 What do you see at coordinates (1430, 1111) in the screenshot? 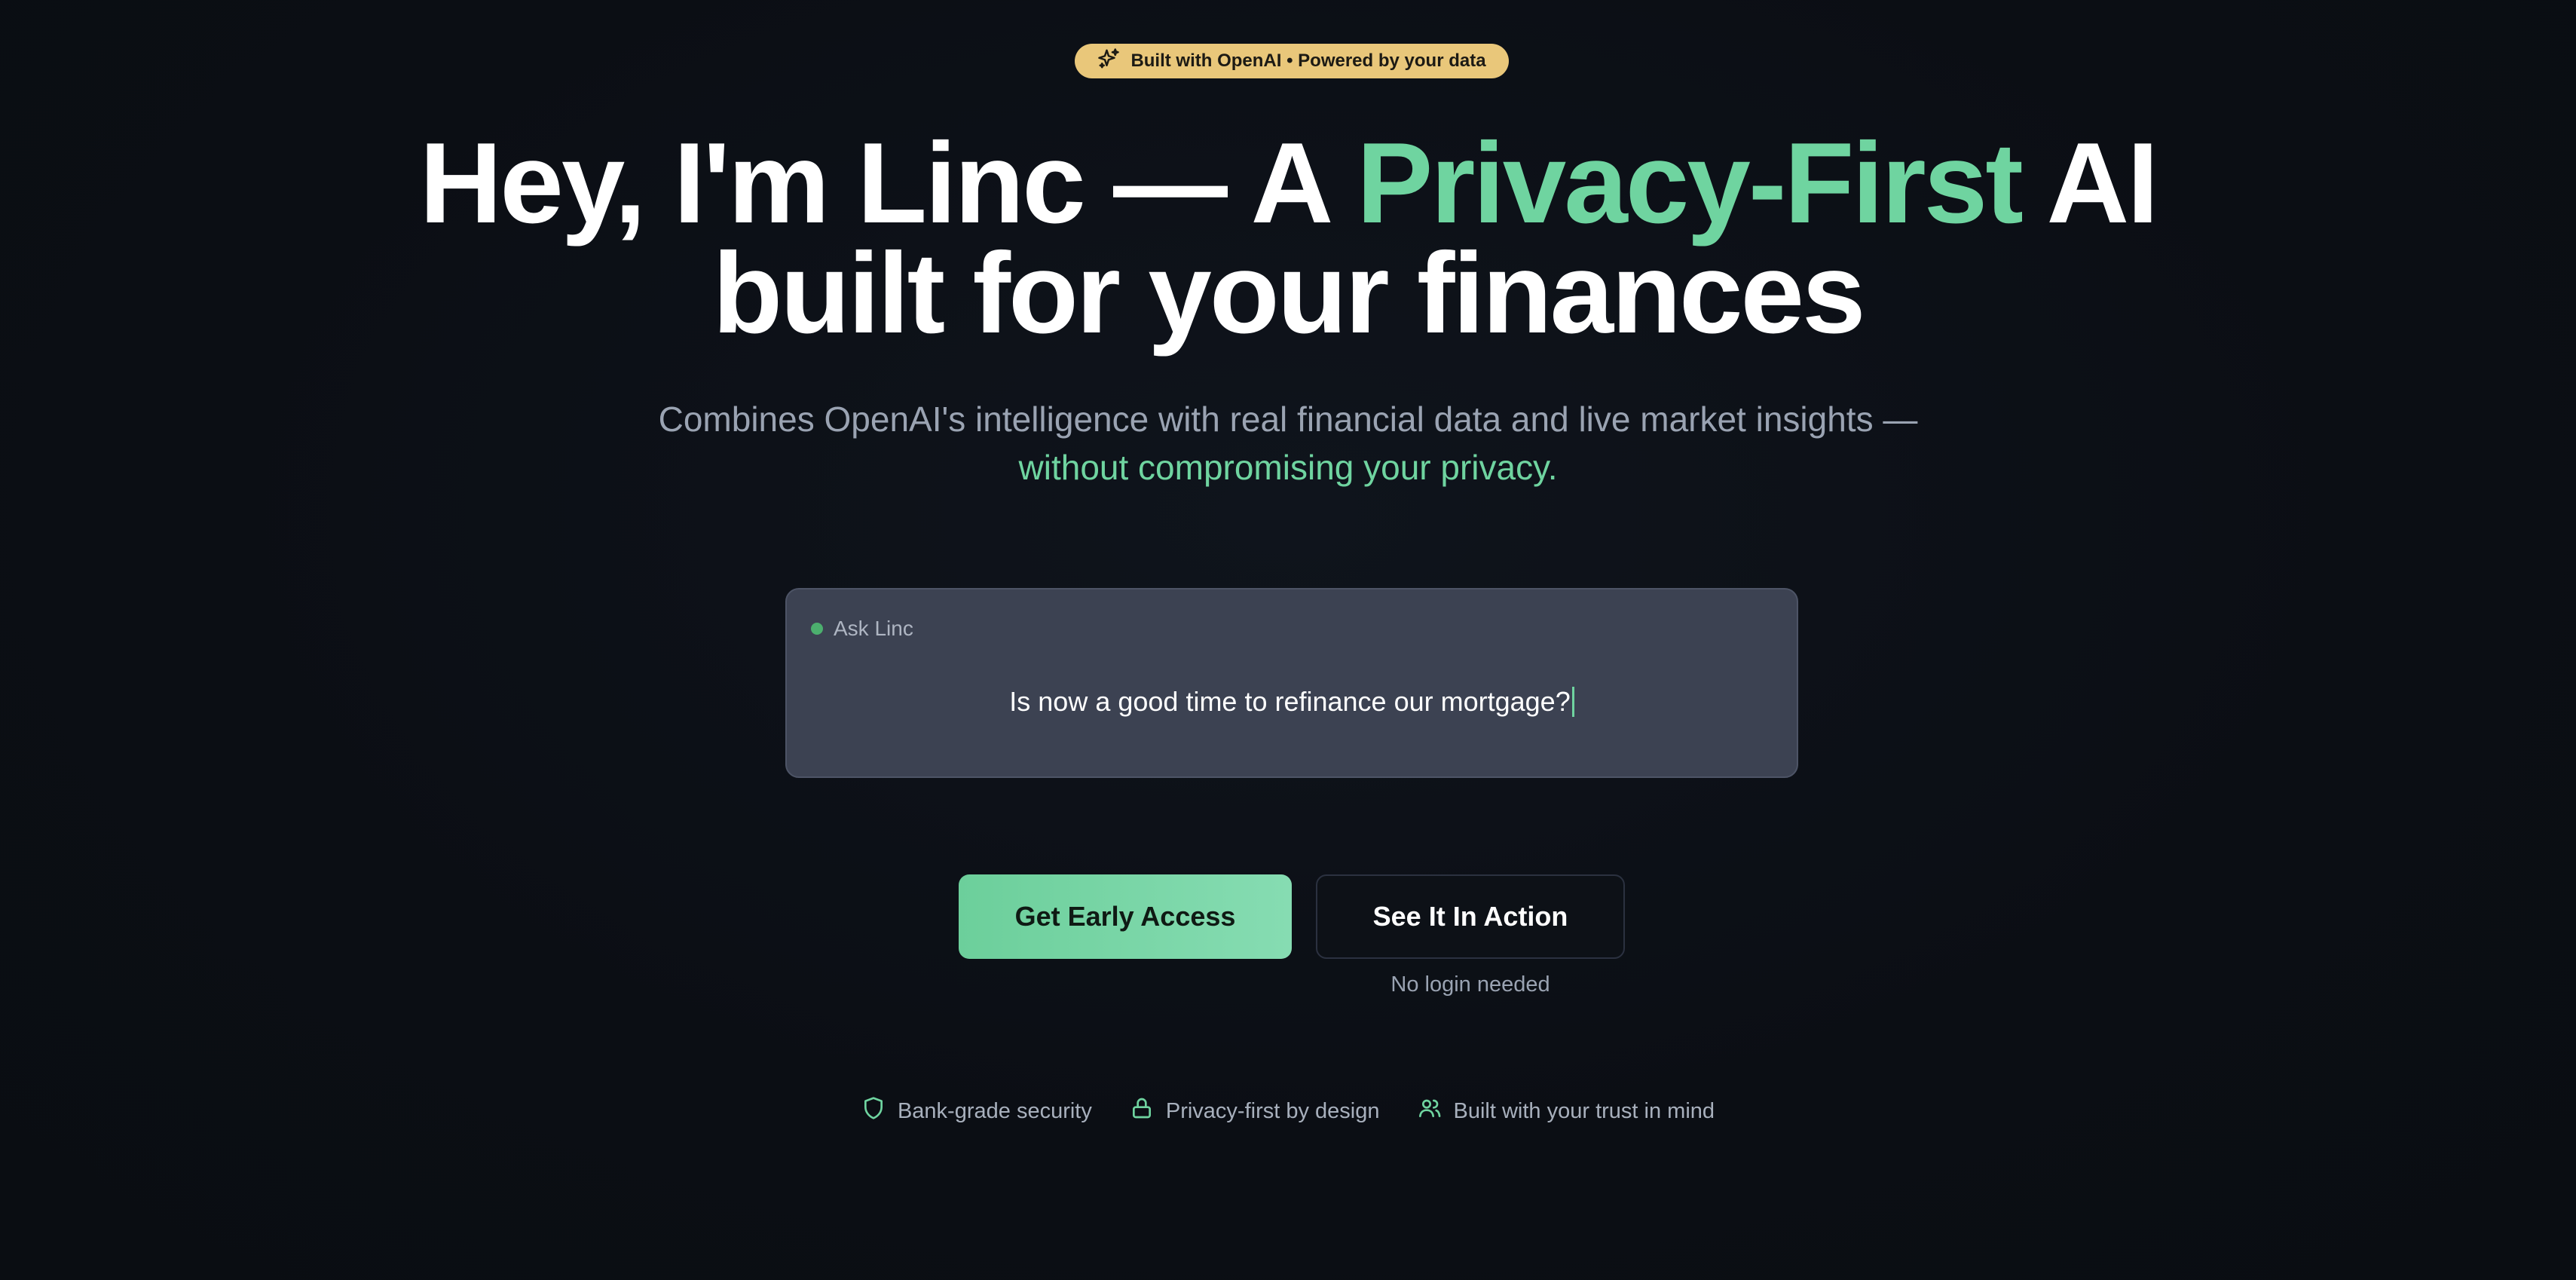
I see `users-icon` at bounding box center [1430, 1111].